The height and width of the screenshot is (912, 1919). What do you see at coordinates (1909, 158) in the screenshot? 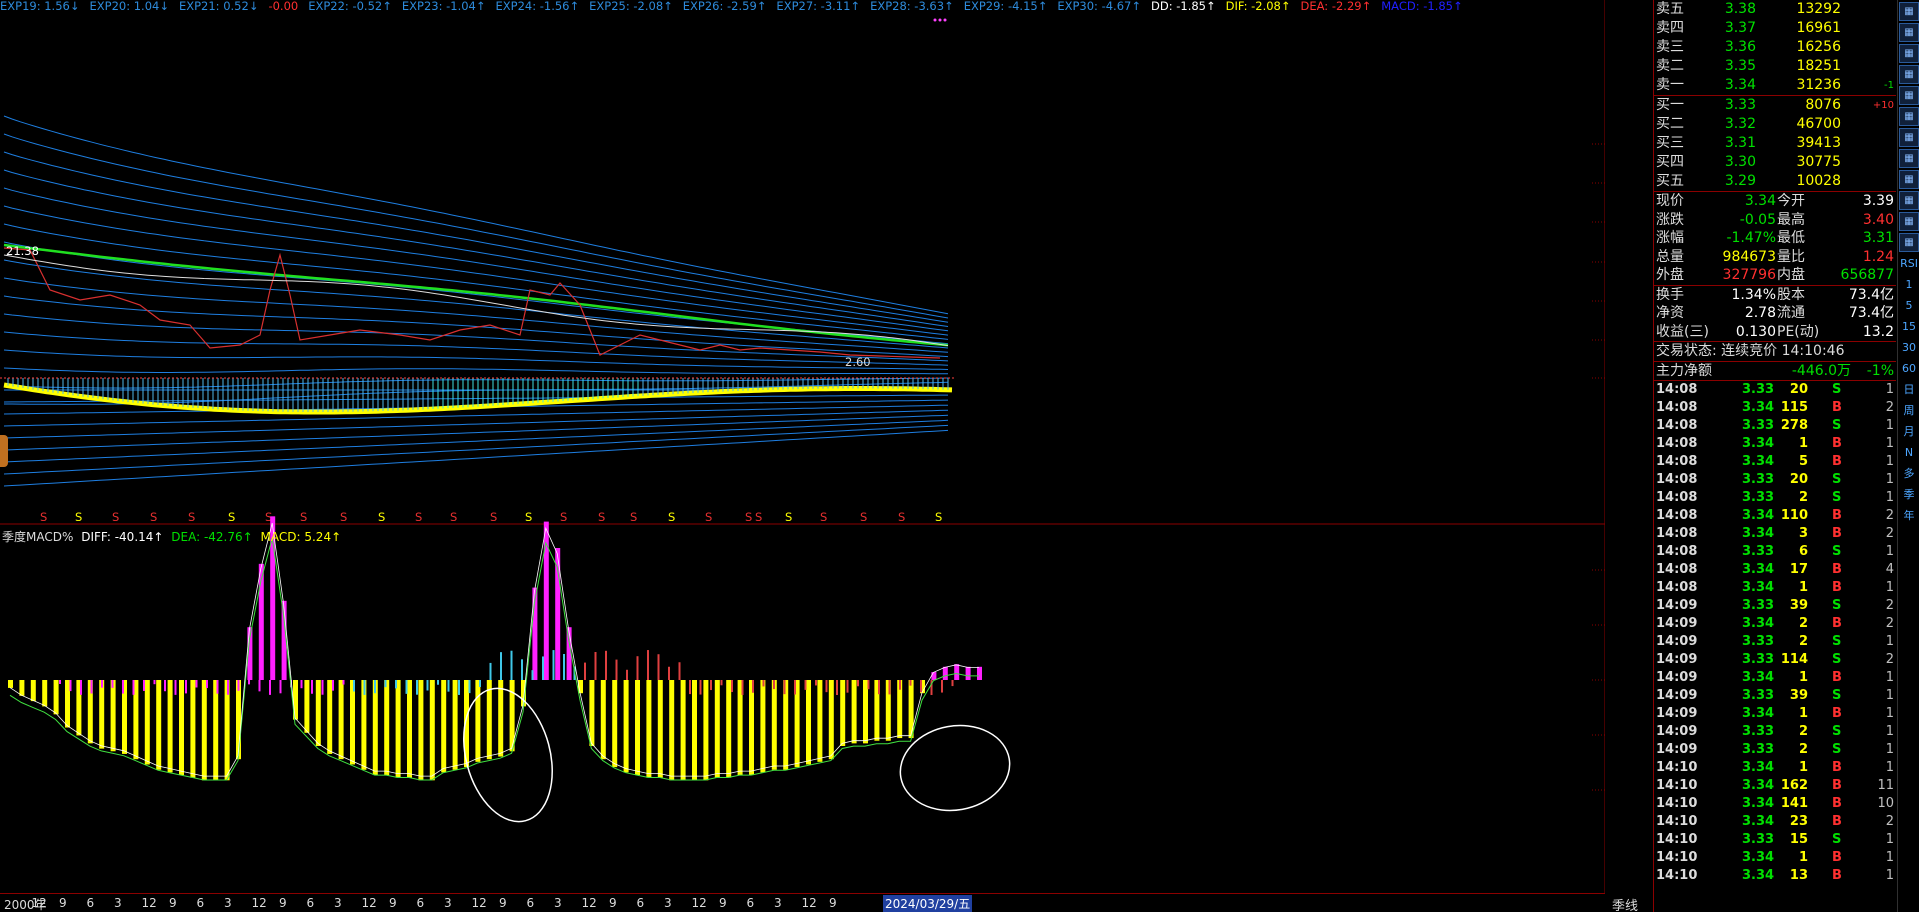
I see `cost-icon: ▦` at bounding box center [1909, 158].